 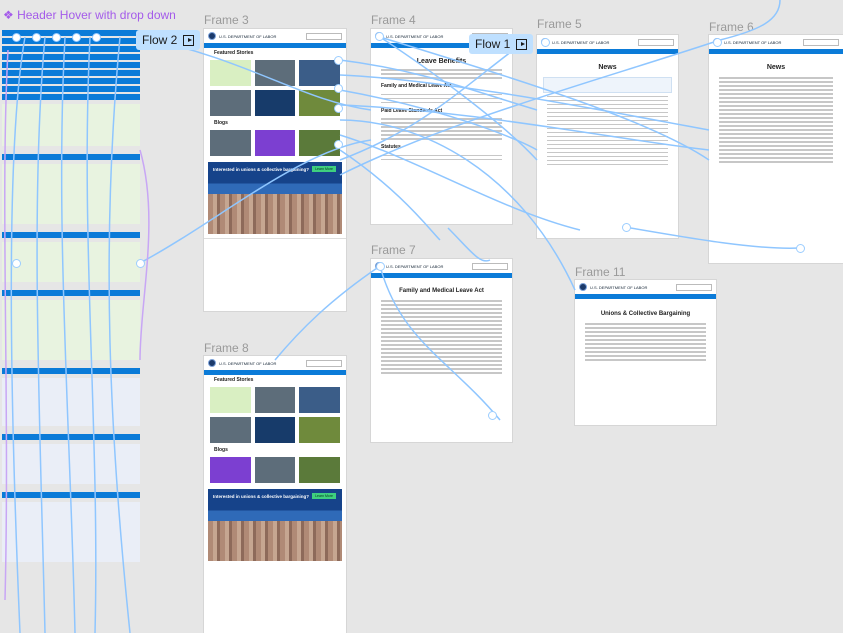 I want to click on flow-2-badge: Flow 2, so click(x=168, y=40).